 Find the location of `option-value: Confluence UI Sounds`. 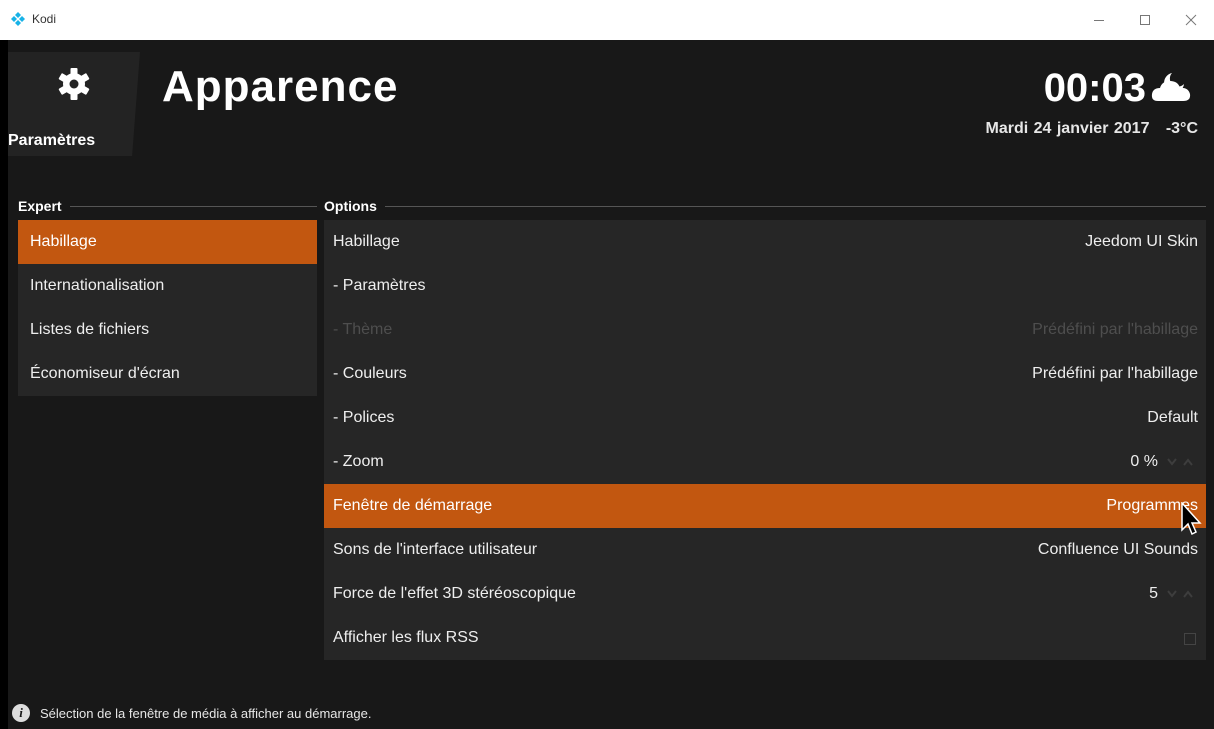

option-value: Confluence UI Sounds is located at coordinates (1117, 549).